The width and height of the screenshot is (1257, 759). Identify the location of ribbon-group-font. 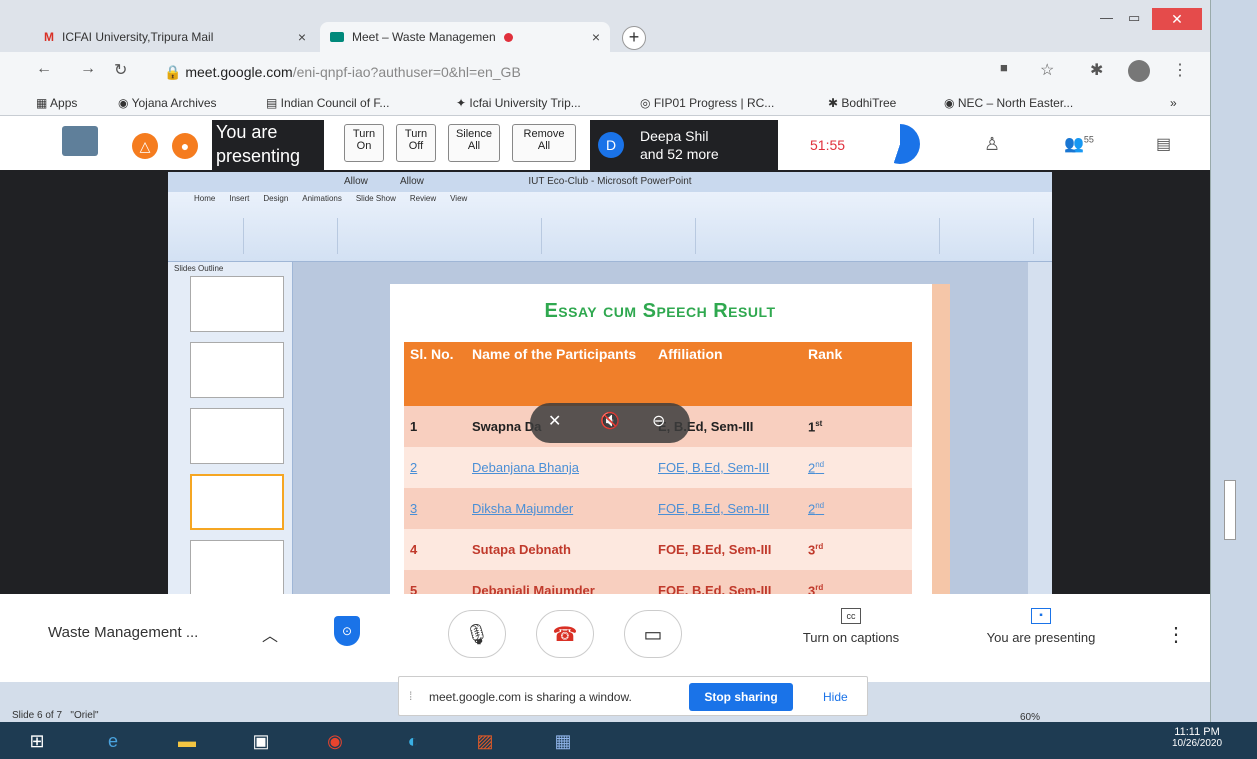
(442, 236).